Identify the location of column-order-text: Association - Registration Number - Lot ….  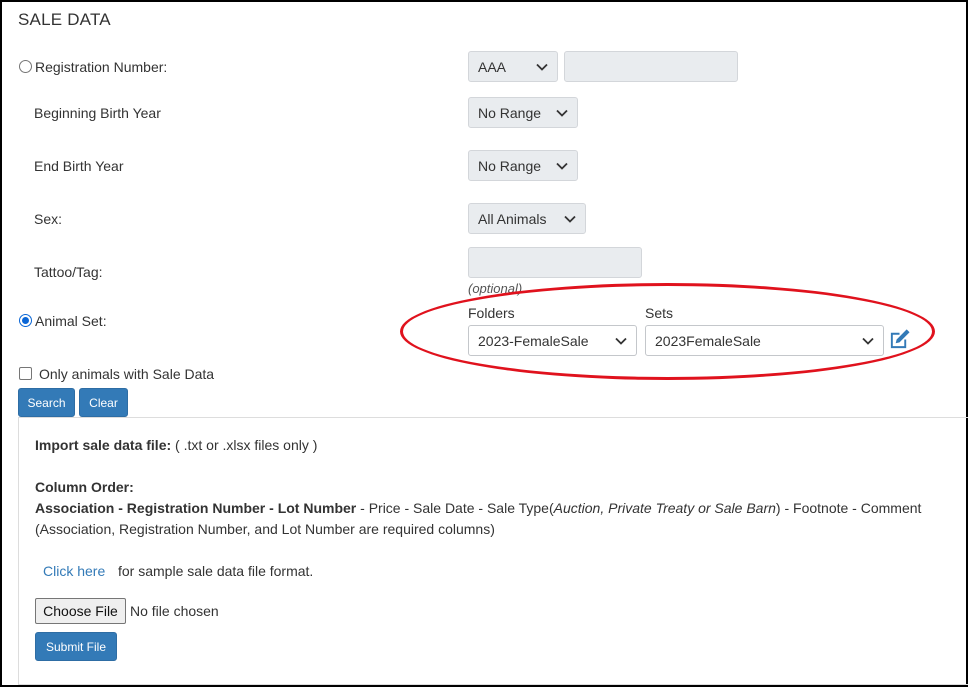
(478, 508).